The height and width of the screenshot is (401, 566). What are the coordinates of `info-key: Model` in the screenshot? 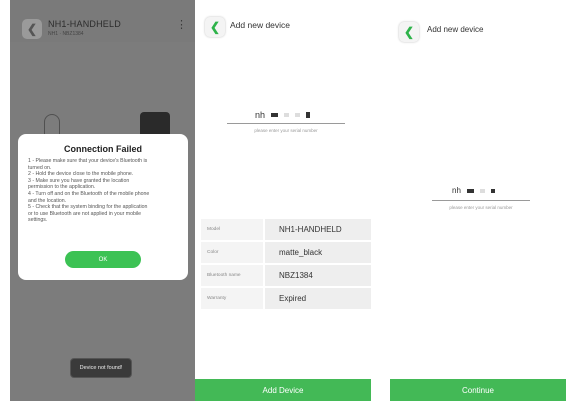 It's located at (232, 229).